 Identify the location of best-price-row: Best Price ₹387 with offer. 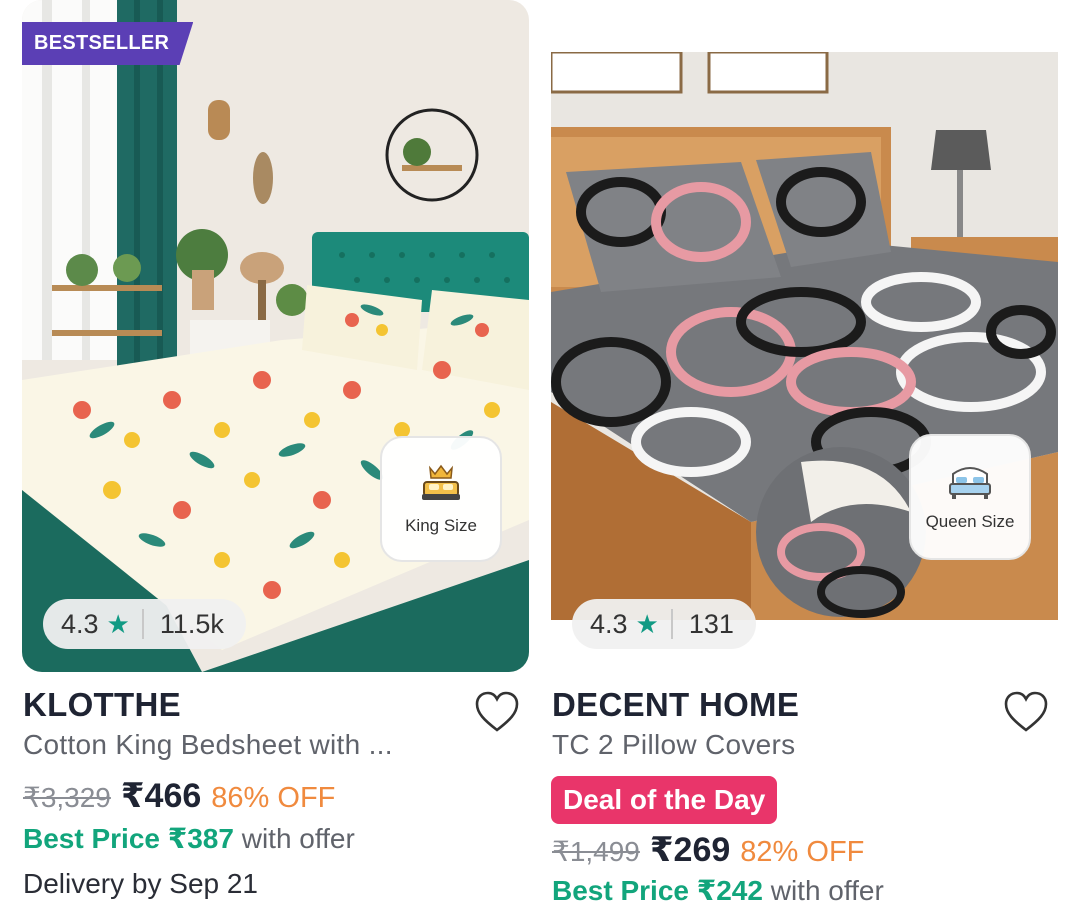
(189, 838).